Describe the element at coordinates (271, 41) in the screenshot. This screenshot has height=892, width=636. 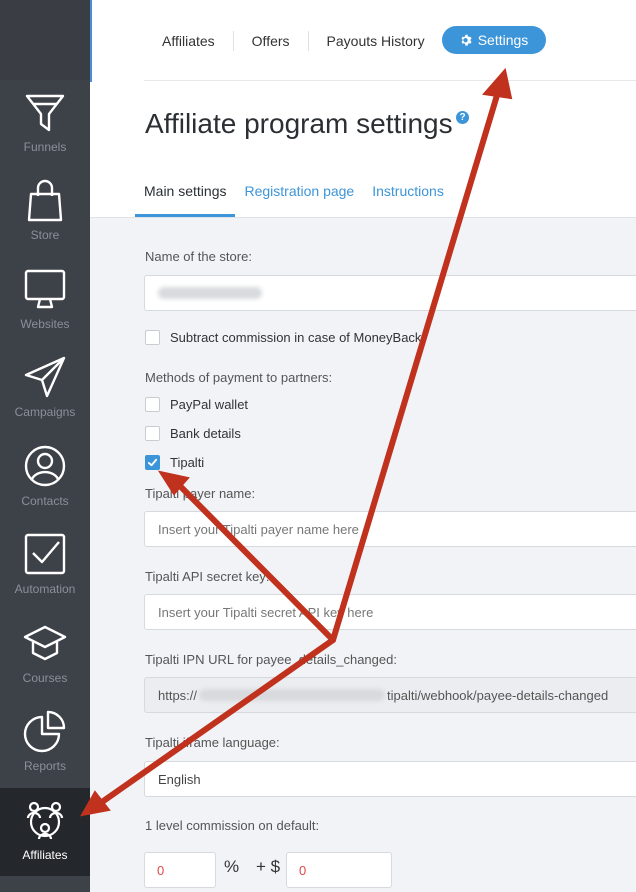
I see `tab-offers: Offers` at that location.